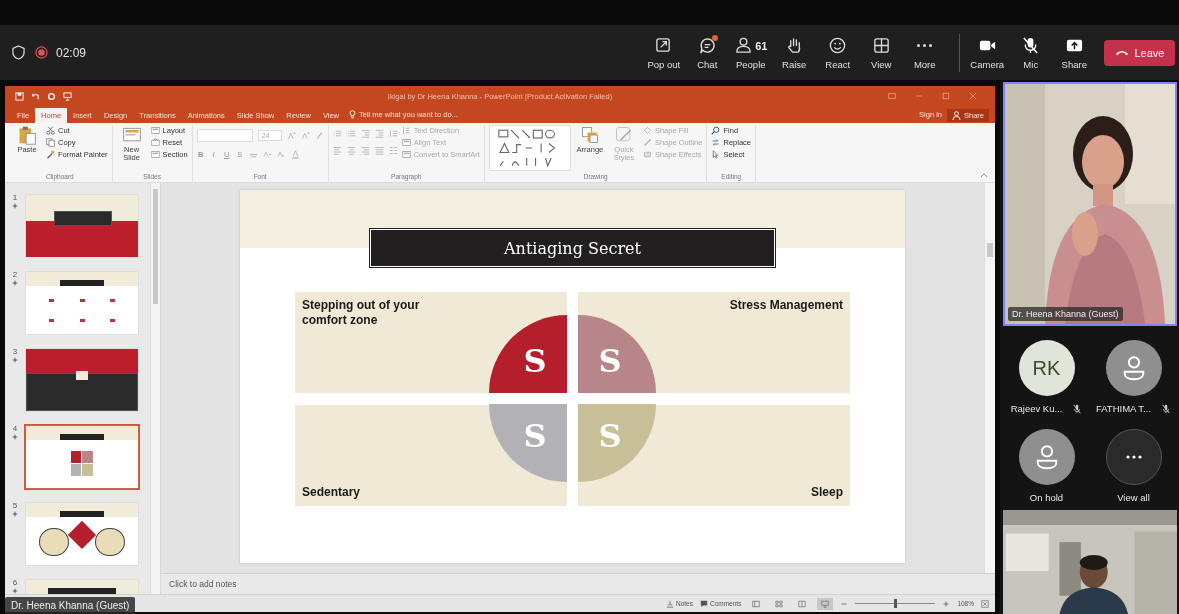 This screenshot has width=1179, height=614. What do you see at coordinates (647, 154) in the screenshot?
I see `effects-icon` at bounding box center [647, 154].